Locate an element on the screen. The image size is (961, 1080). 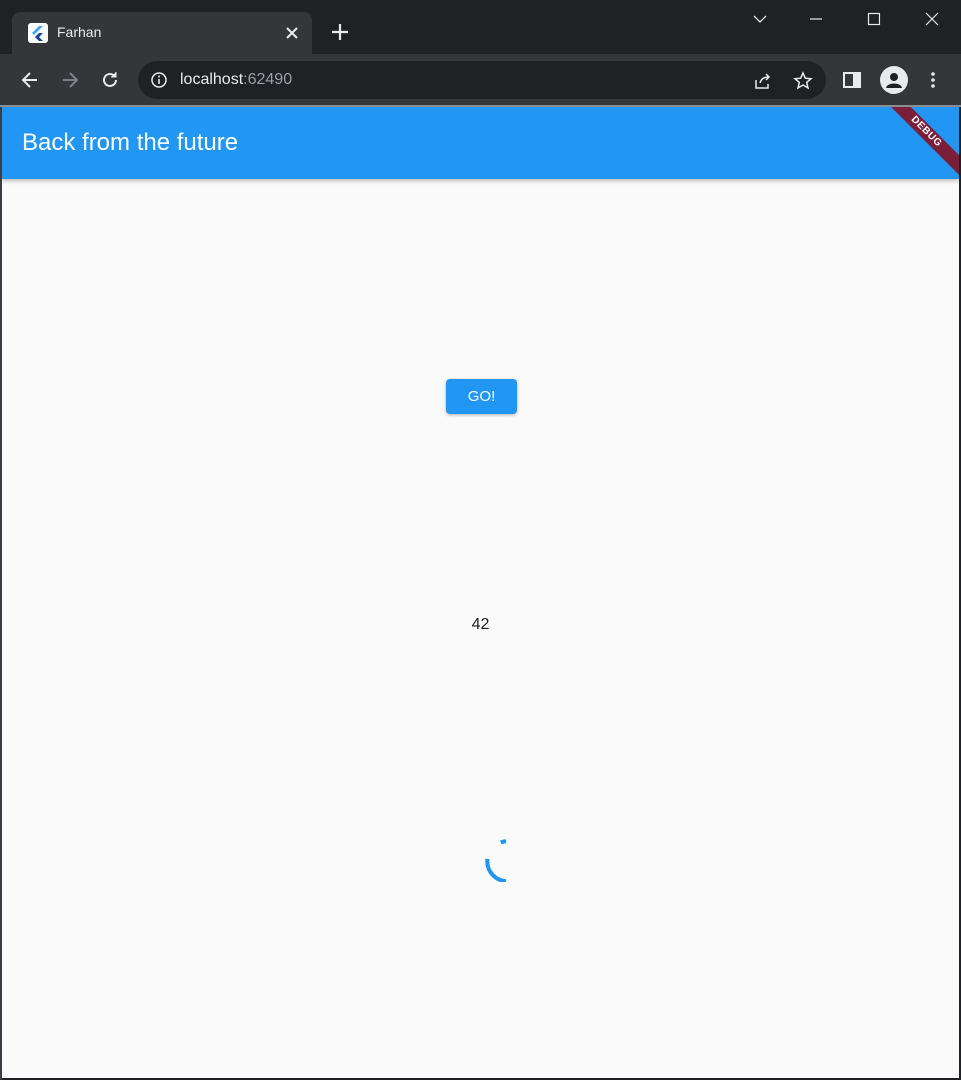
reload-icon is located at coordinates (110, 80).